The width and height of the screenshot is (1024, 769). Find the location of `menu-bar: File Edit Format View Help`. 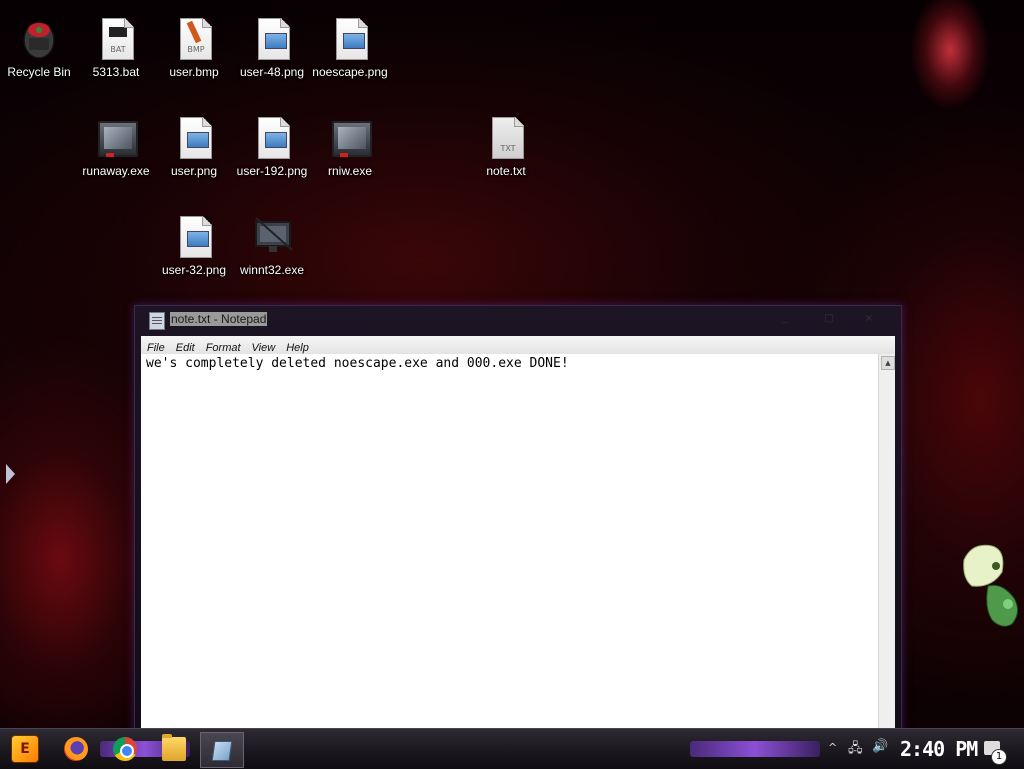

menu-bar: File Edit Format View Help is located at coordinates (518, 345).